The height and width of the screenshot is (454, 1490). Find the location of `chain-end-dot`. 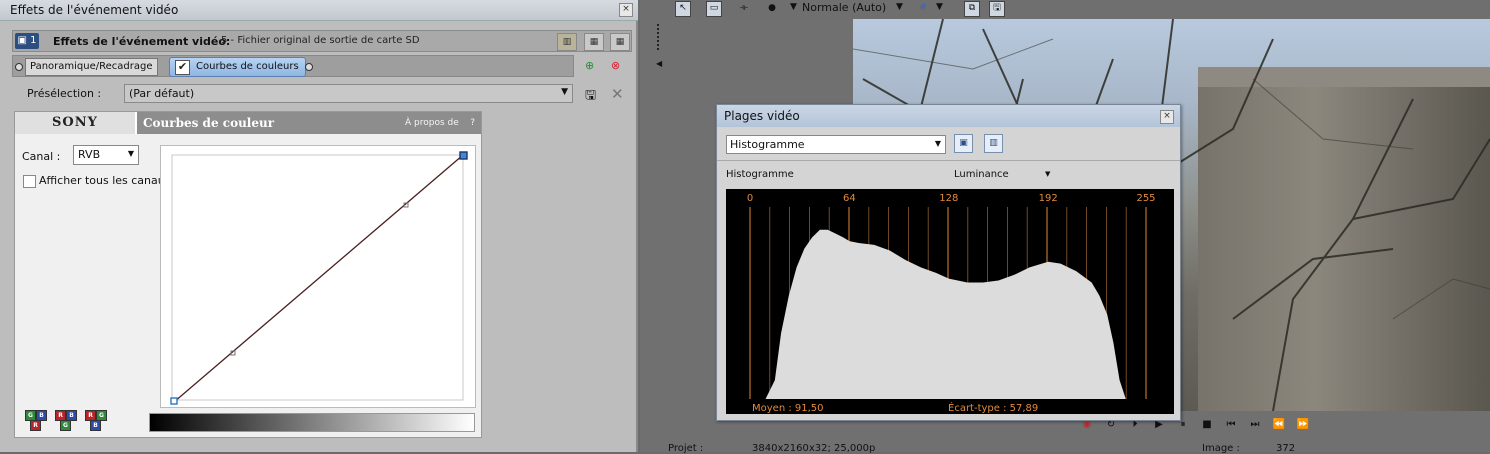

chain-end-dot is located at coordinates (309, 67).